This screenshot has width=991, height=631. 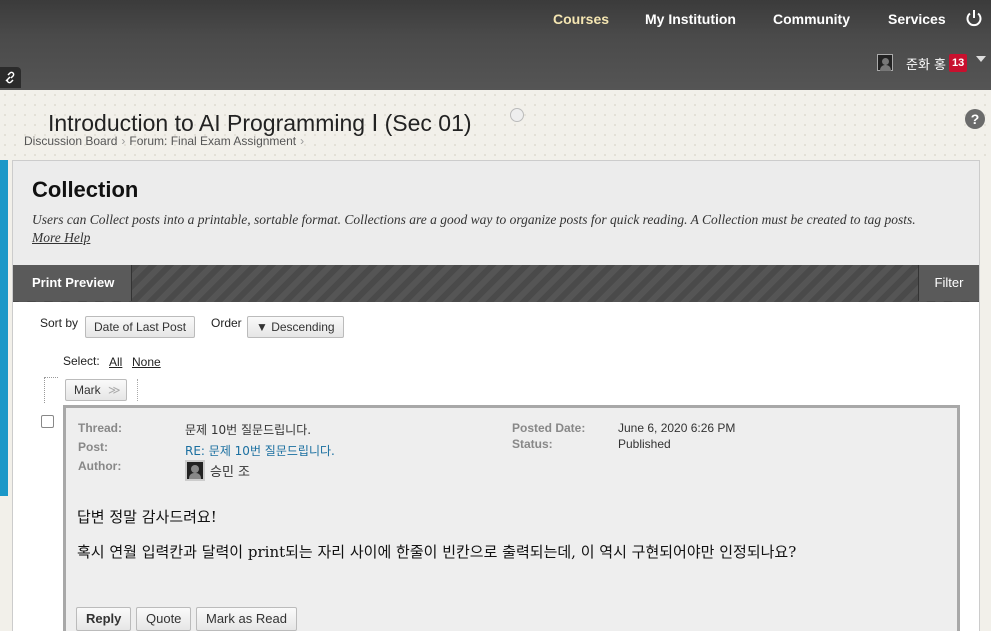 I want to click on order-select: ▼ Descending, so click(x=295, y=327).